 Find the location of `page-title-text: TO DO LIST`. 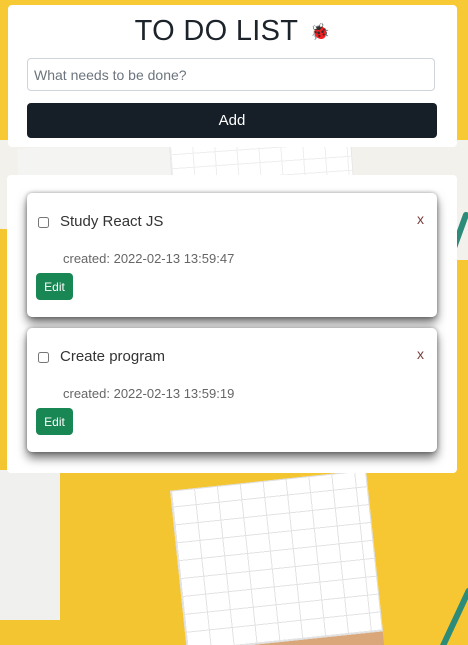

page-title-text: TO DO LIST is located at coordinates (216, 31).